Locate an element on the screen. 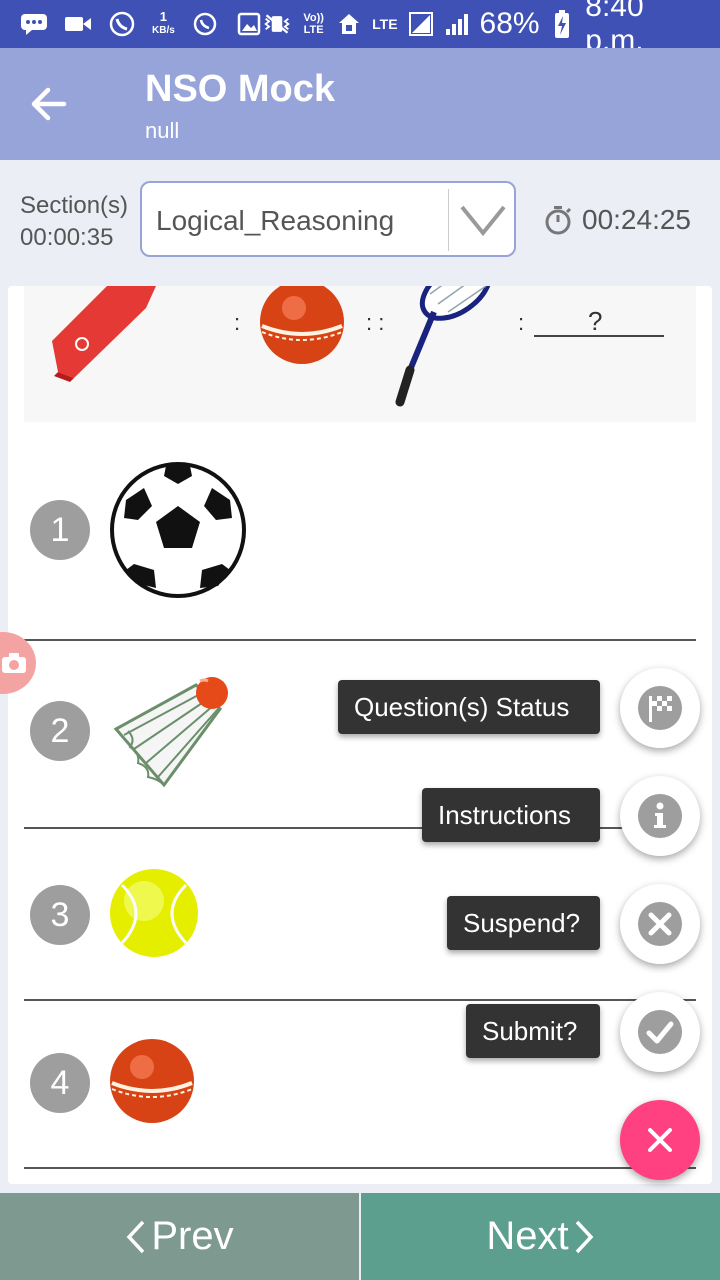 The image size is (720, 1280). suspend-label: Suspend? is located at coordinates (523, 923).